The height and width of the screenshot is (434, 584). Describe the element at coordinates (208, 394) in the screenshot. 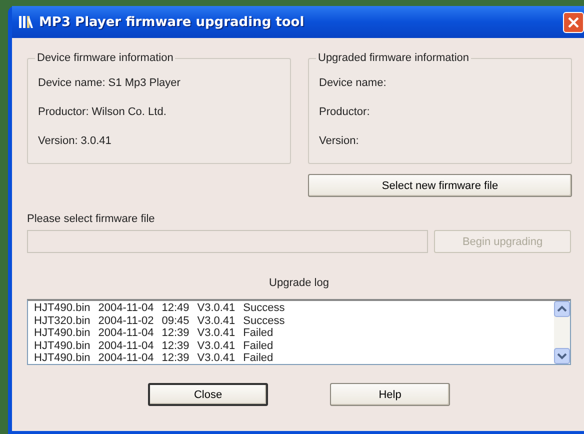

I see `dialog-button: Close` at that location.